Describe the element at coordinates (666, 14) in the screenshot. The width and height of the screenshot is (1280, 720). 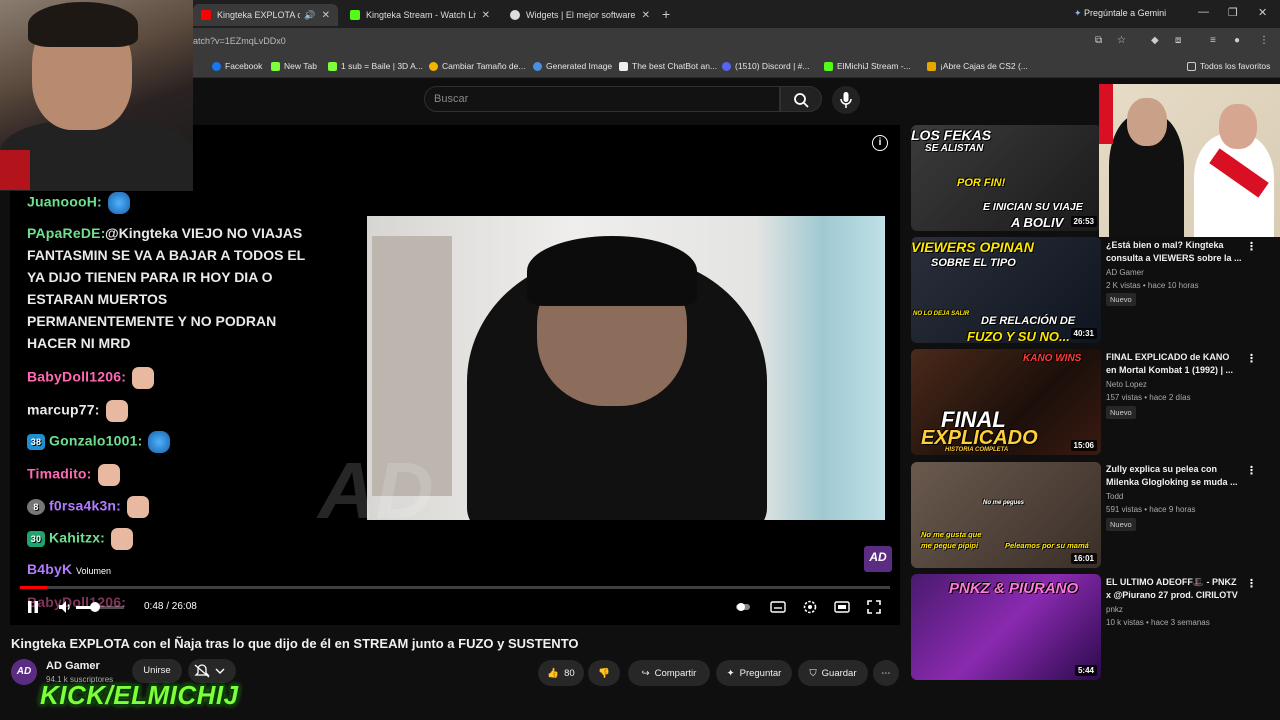
I see `new-tab-icon: +` at that location.